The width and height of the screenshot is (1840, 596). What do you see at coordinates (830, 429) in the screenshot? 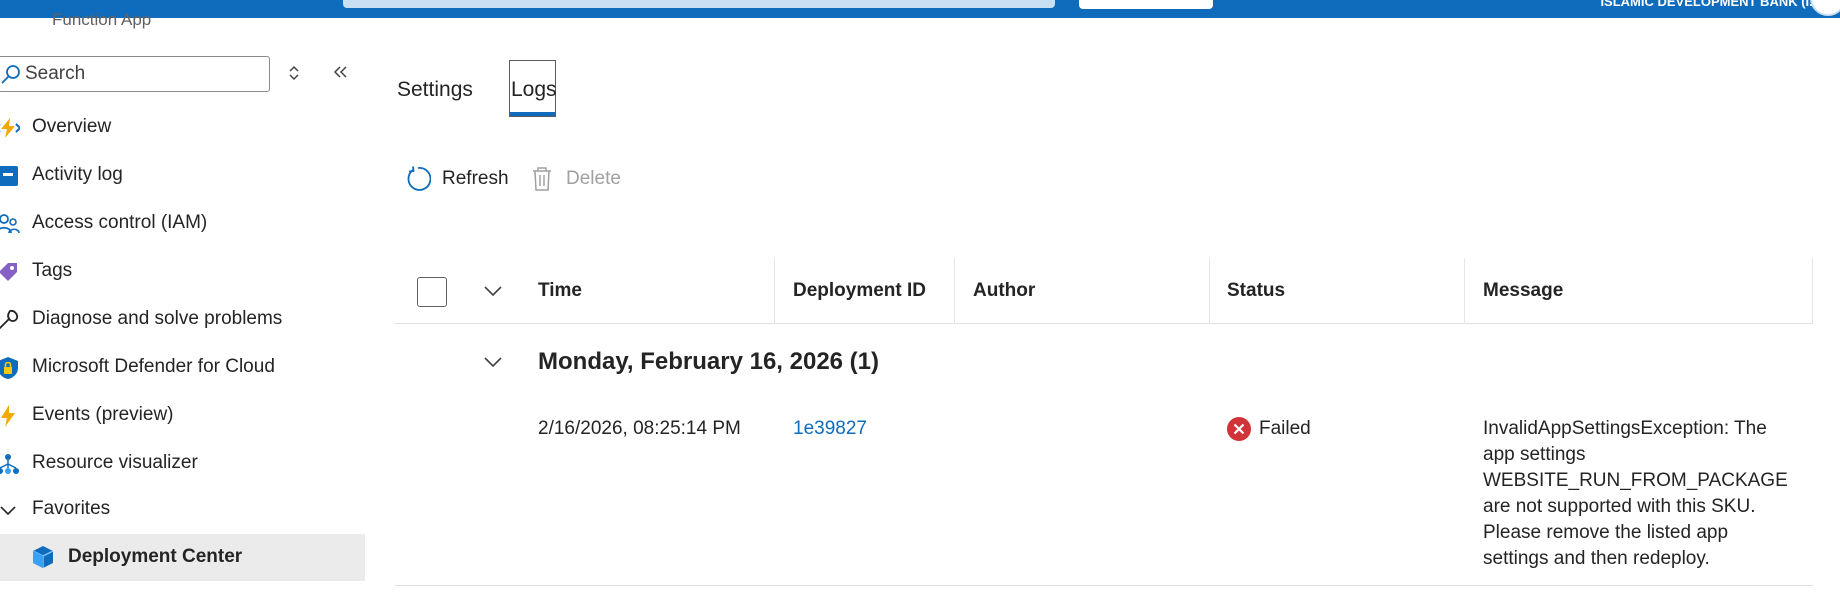
I see `deployment-id-link: 1e39827` at bounding box center [830, 429].